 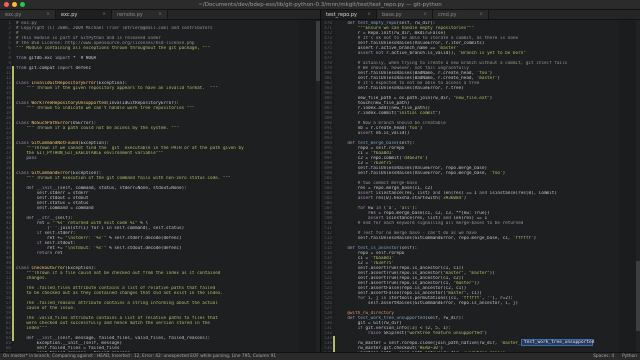 What do you see at coordinates (461, 14) in the screenshot?
I see `right-tab: cmd.py ×` at bounding box center [461, 14].